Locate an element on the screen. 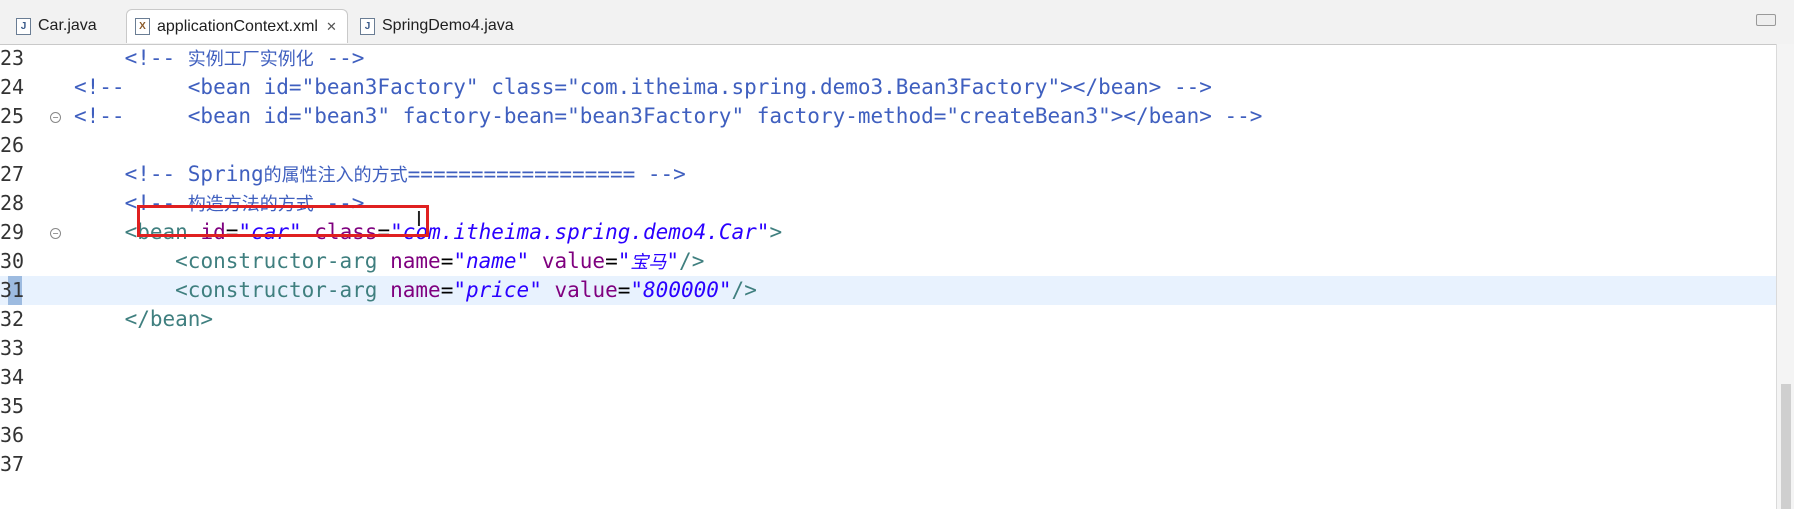  minimize-icon is located at coordinates (1766, 20).